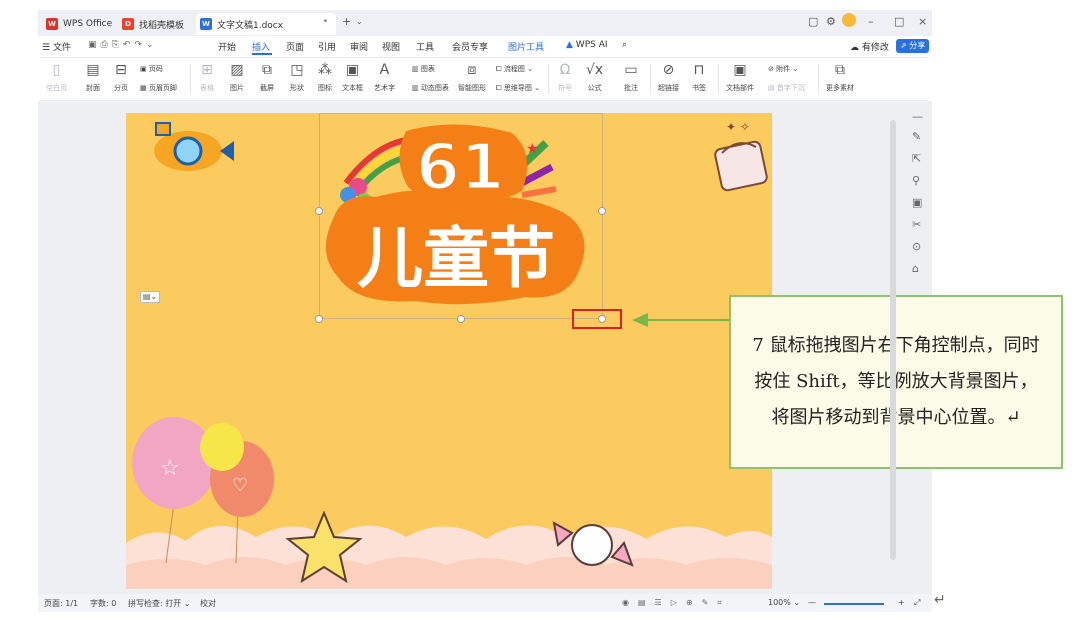 The image size is (1080, 621). I want to click on zoom-slider, so click(854, 604).